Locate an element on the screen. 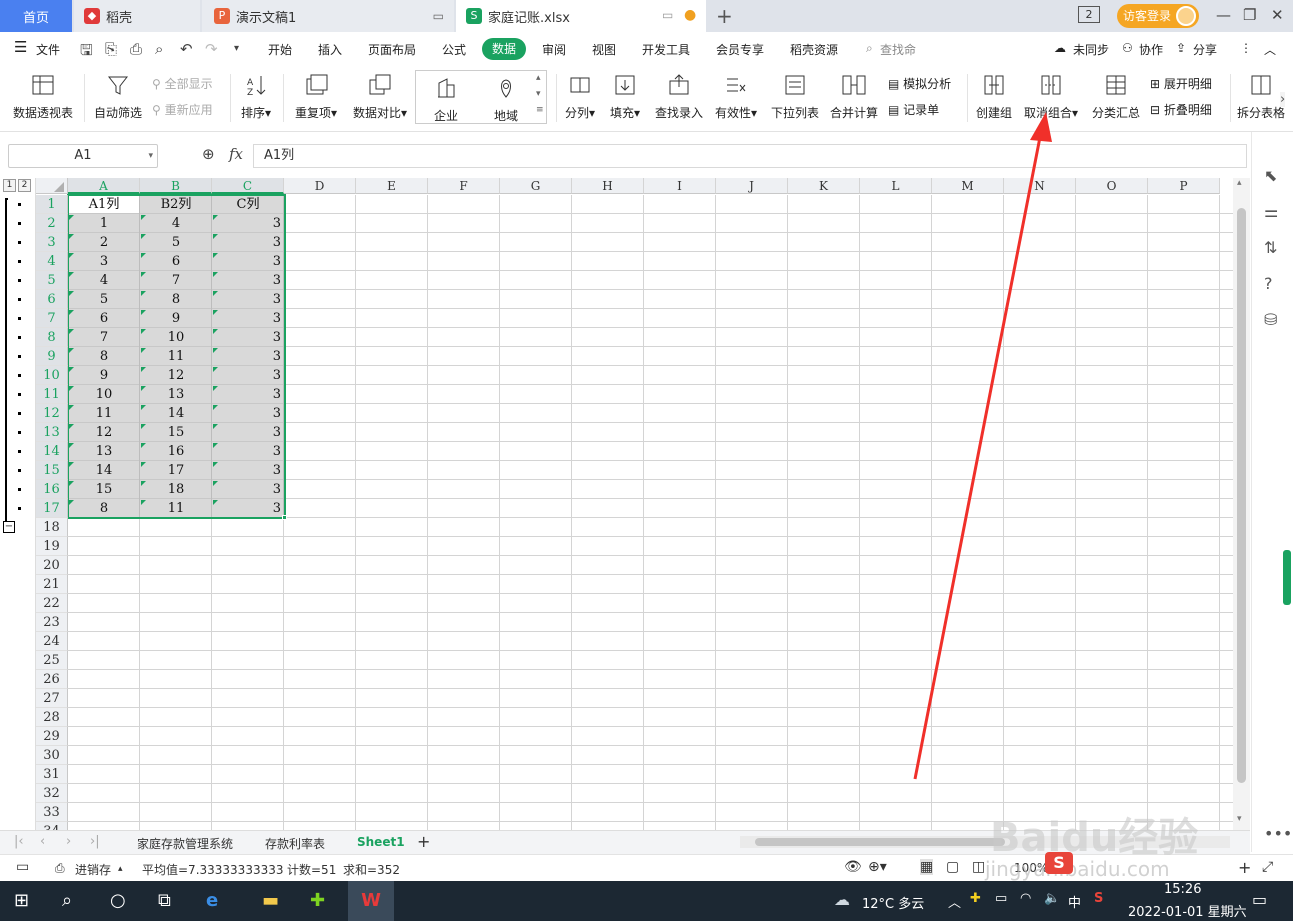 Image resolution: width=1293 pixels, height=921 pixels. caret-up-icon: ▴ is located at coordinates (120, 869).